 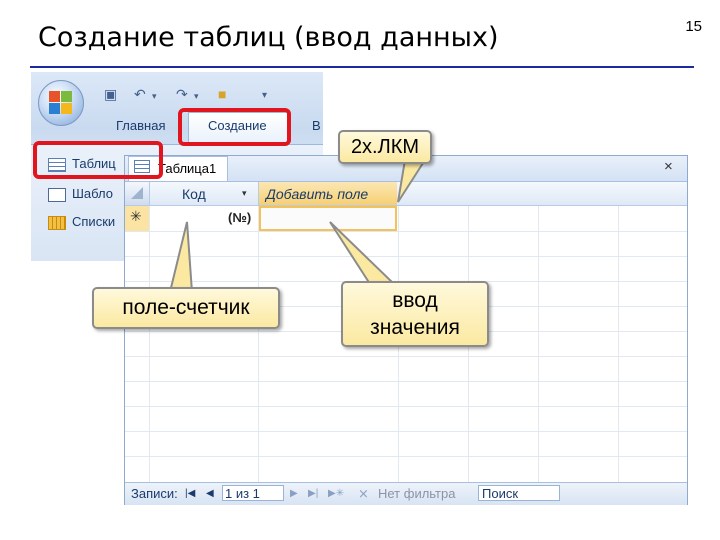 I want to click on pointer-counter-field, so click(x=181, y=257).